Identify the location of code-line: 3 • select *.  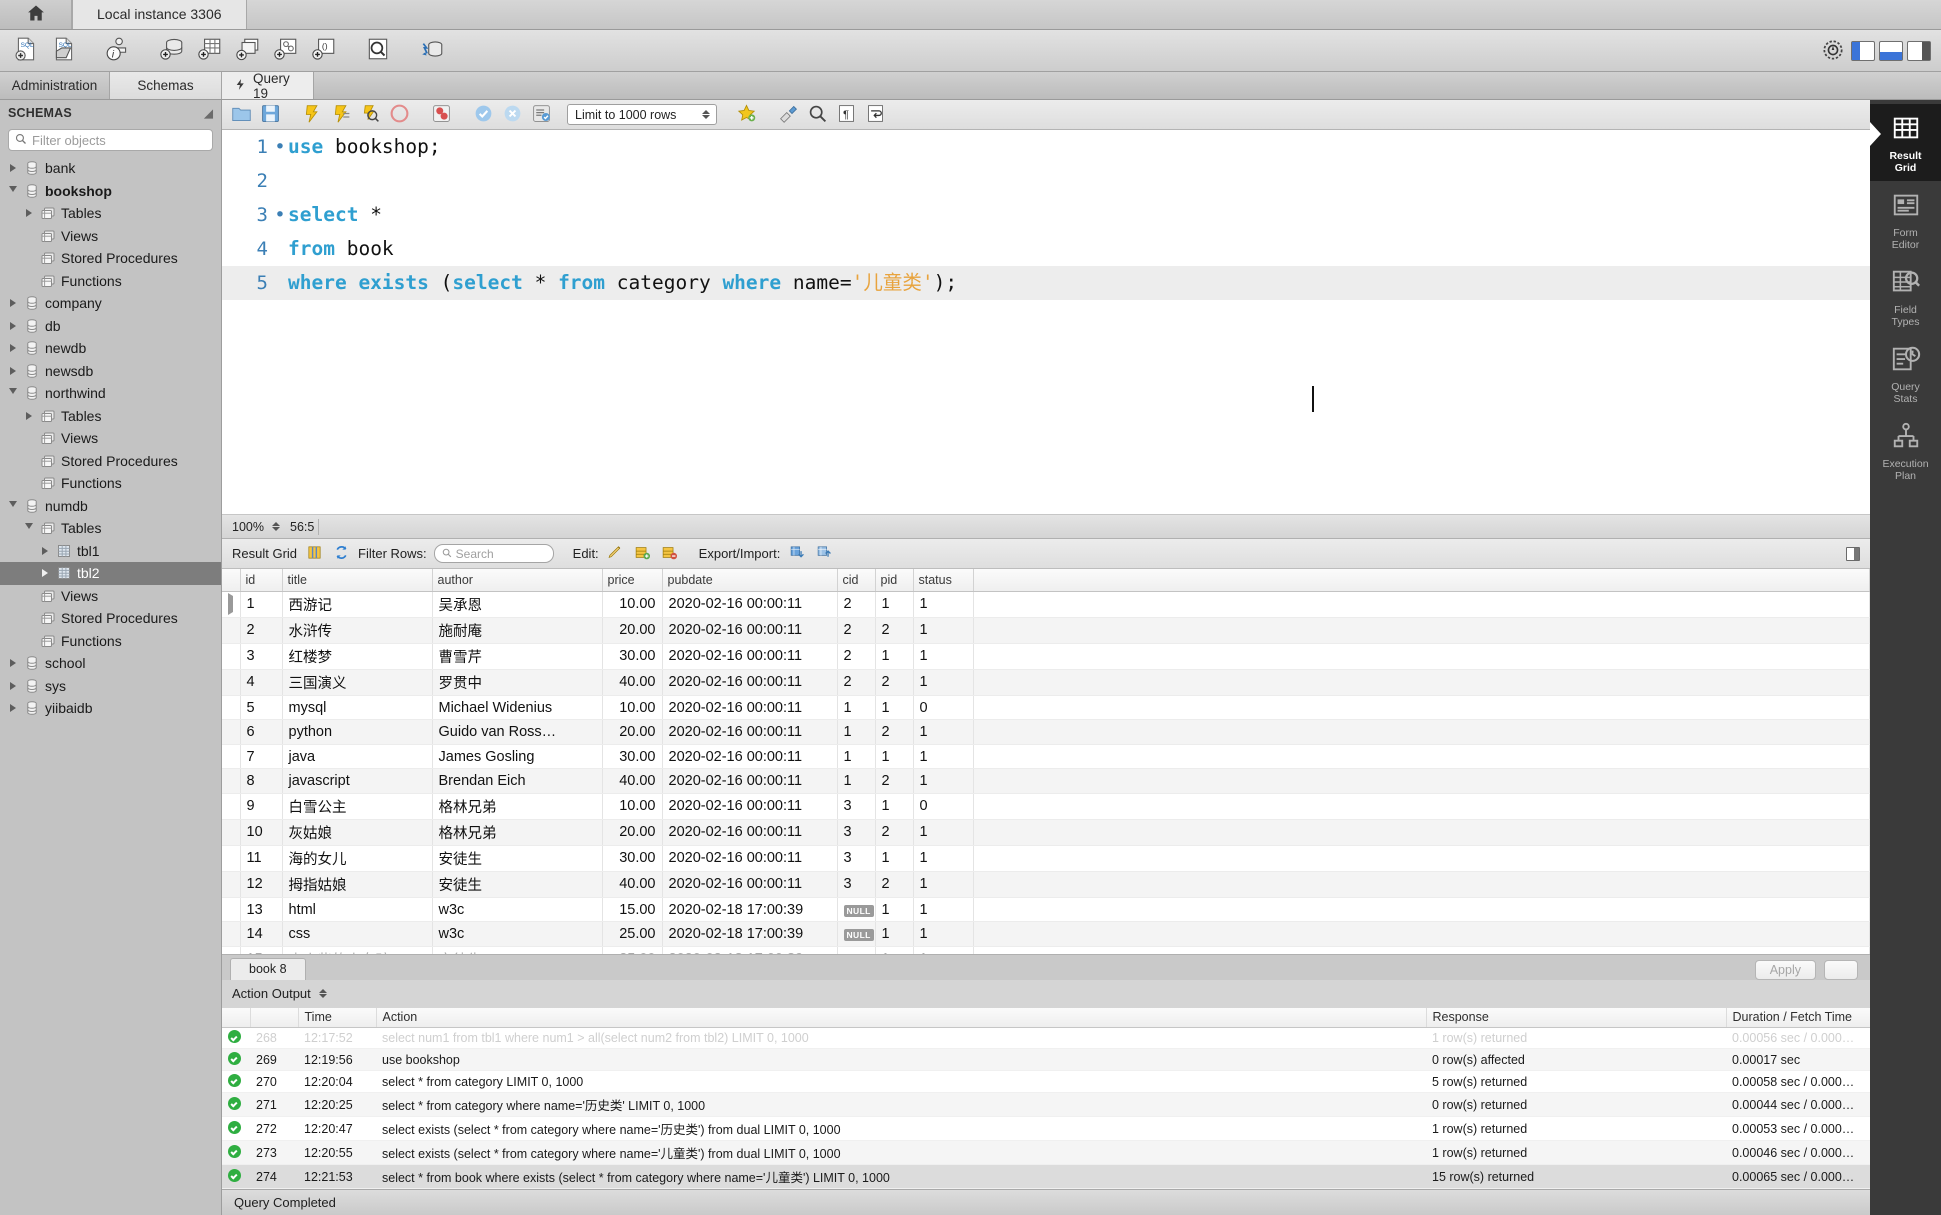
(1046, 215).